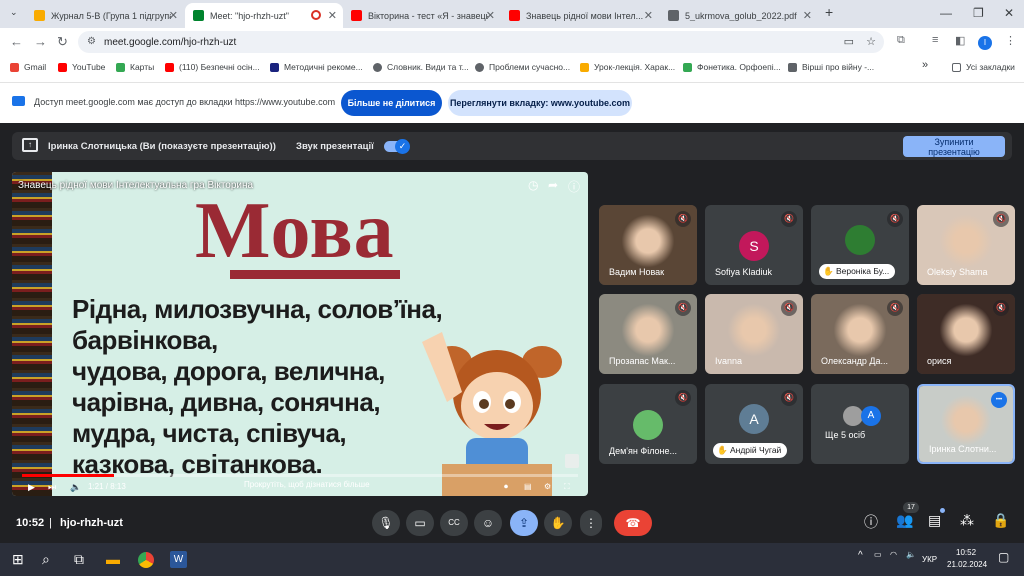 The image size is (1024, 576). I want to click on captions-button: CC, so click(454, 523).